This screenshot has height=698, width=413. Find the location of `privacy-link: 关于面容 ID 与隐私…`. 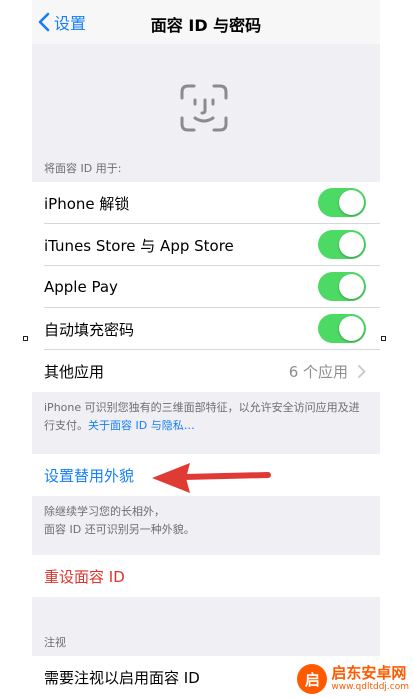

privacy-link: 关于面容 ID 与隐私… is located at coordinates (141, 425).